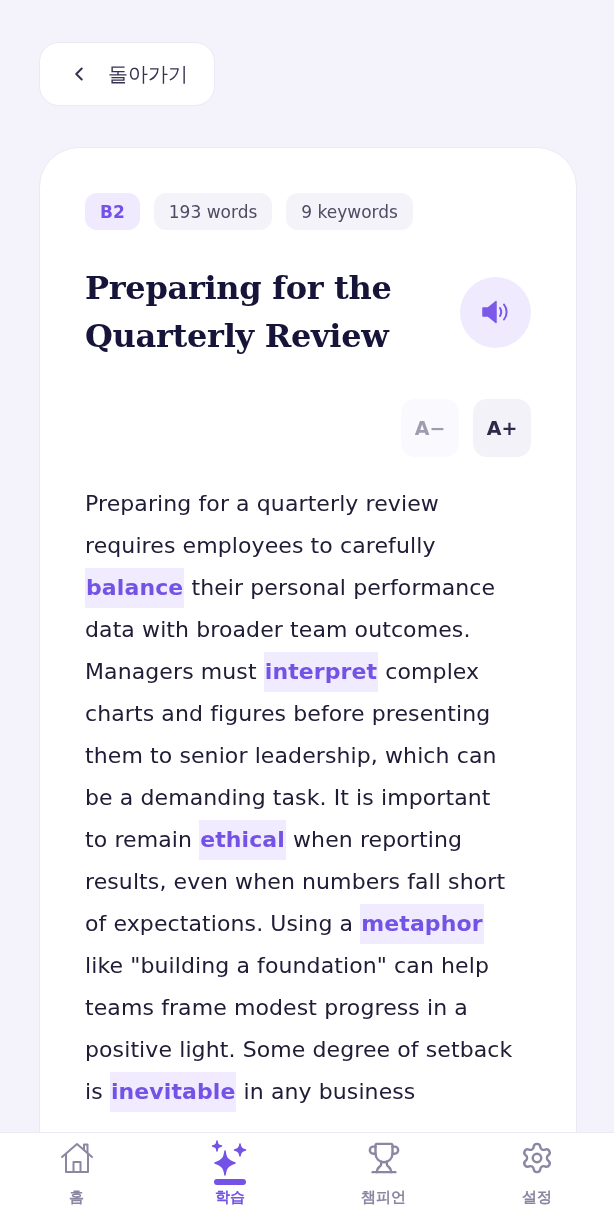 The width and height of the screenshot is (614, 1214). What do you see at coordinates (135, 588) in the screenshot?
I see `keyword-link: balance` at bounding box center [135, 588].